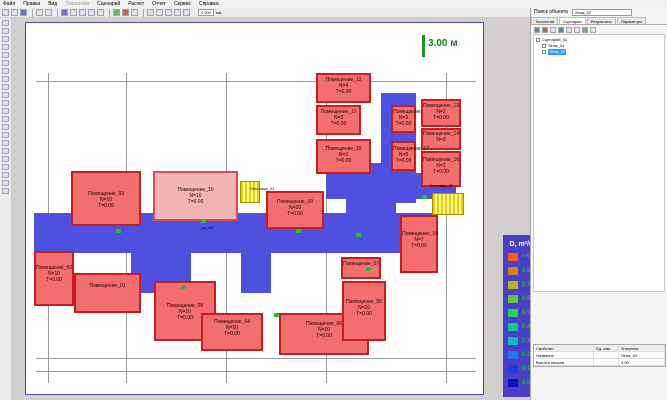 This screenshot has height=400, width=667. Describe the element at coordinates (48, 12) in the screenshot. I see `redo-icon` at that location.